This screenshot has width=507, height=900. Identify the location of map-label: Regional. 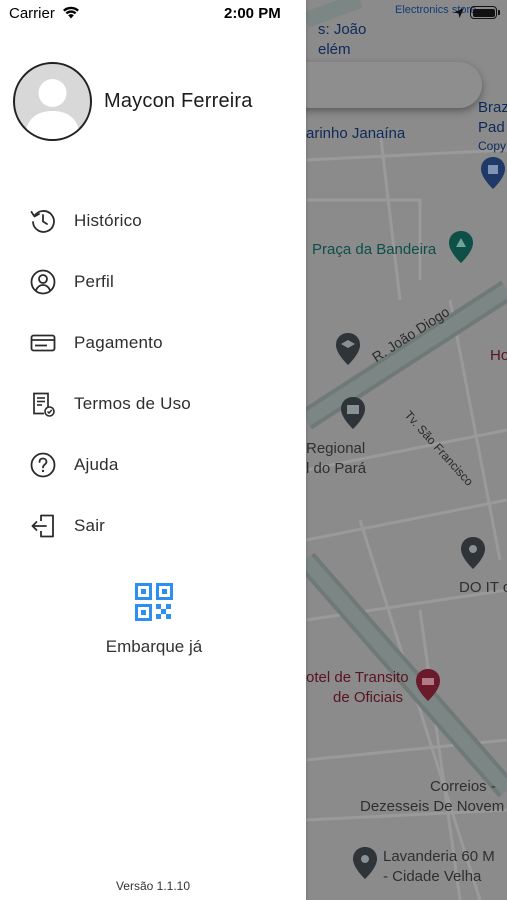
(336, 448).